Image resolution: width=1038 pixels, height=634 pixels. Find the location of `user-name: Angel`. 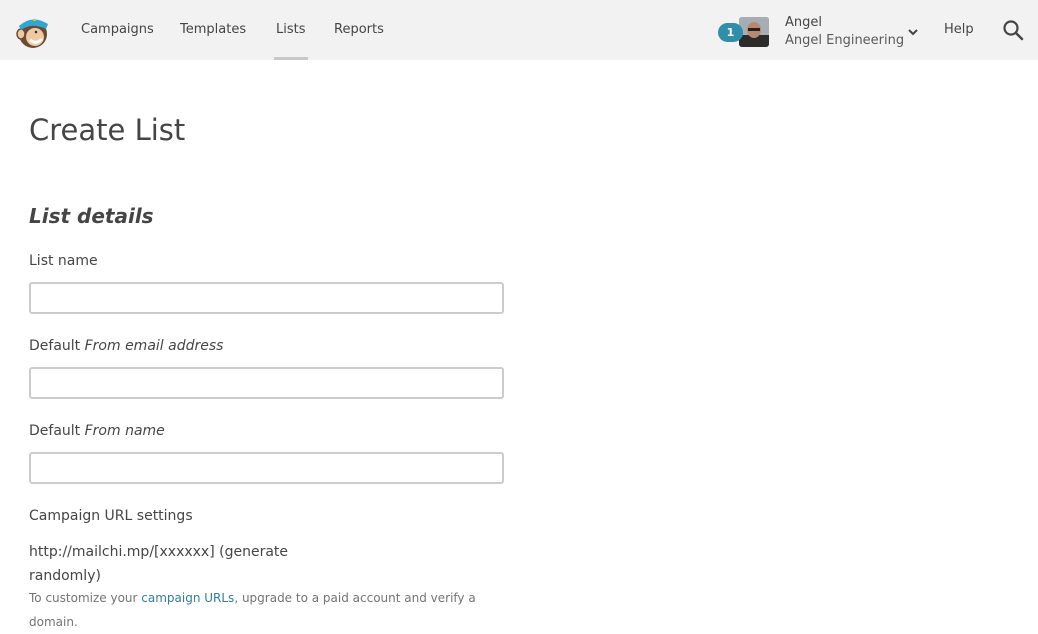

user-name: Angel is located at coordinates (803, 22).